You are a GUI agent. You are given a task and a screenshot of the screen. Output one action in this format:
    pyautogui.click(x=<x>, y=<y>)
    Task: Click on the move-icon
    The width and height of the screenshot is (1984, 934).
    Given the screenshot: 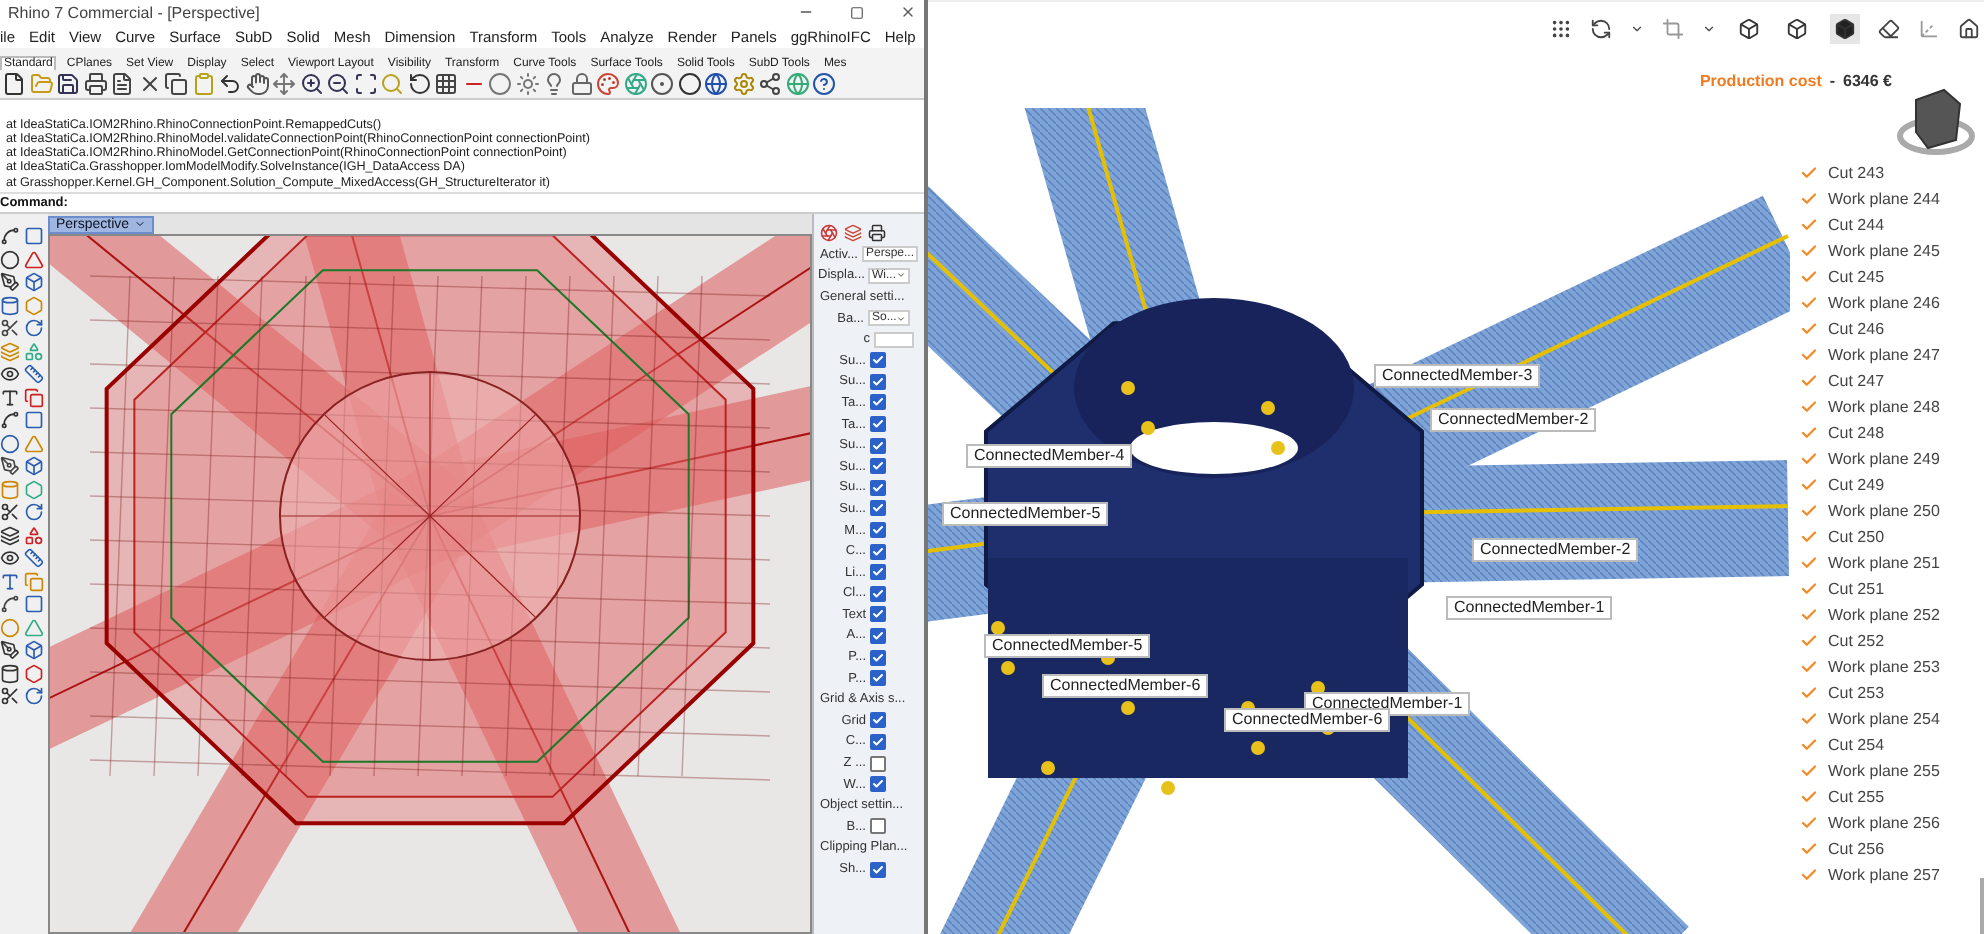 What is the action you would take?
    pyautogui.click(x=284, y=84)
    